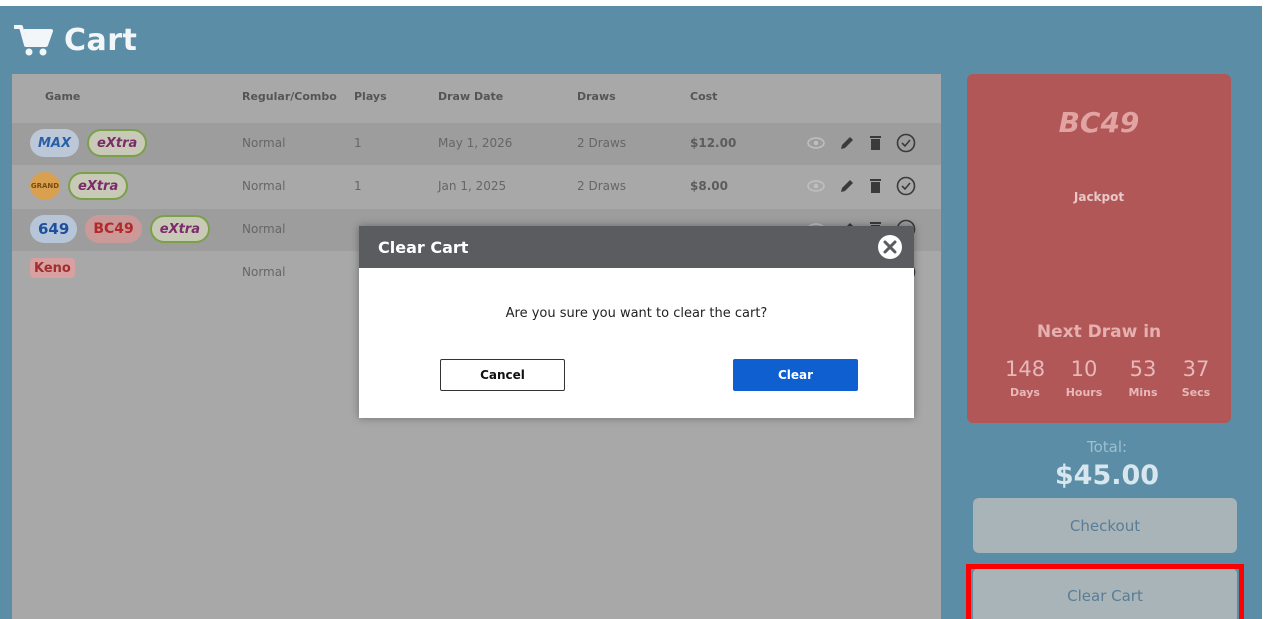  I want to click on dialog-header: Clear Cart, so click(636, 247).